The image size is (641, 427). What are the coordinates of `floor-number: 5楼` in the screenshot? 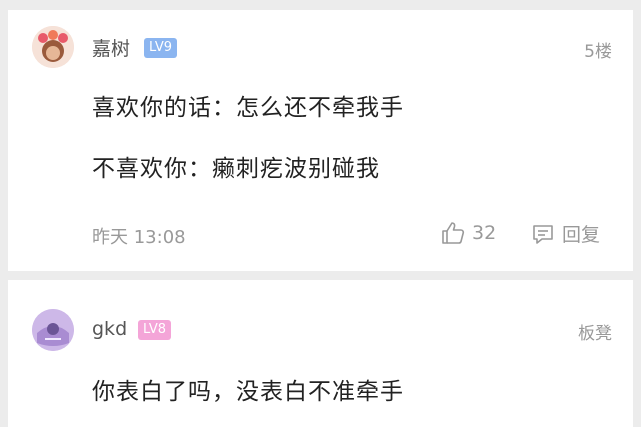 It's located at (598, 52).